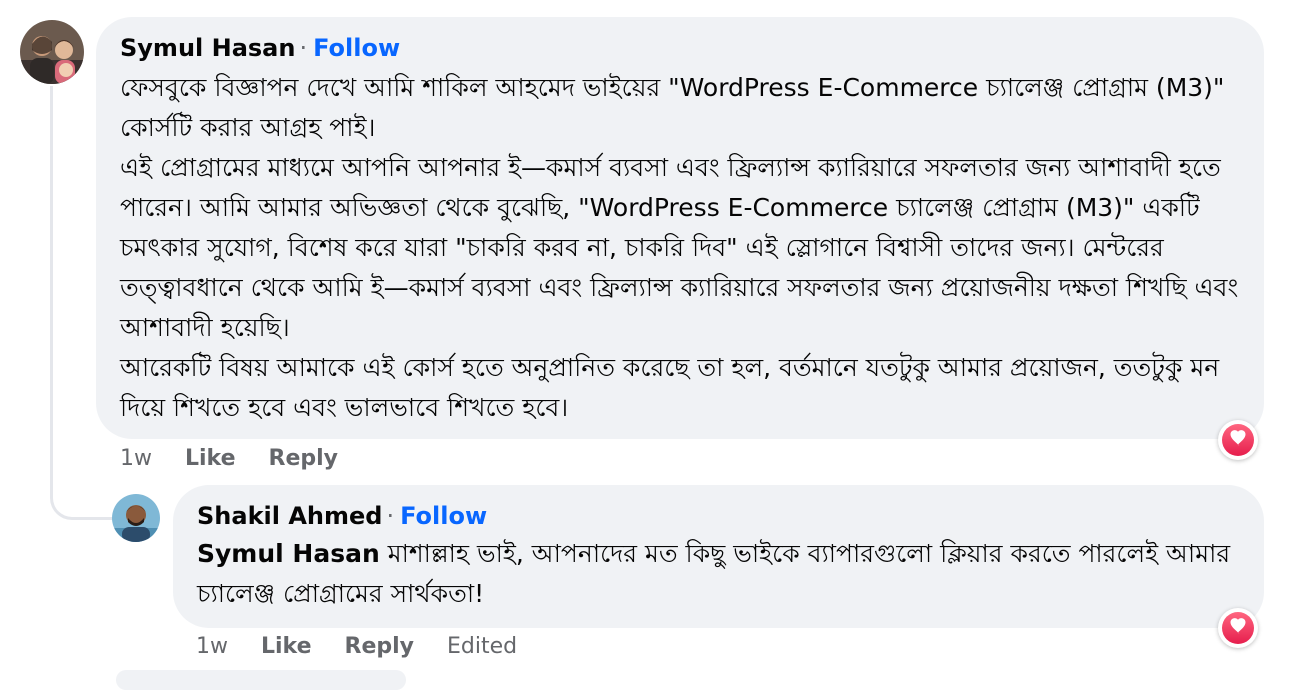 This screenshot has width=1292, height=690. Describe the element at coordinates (136, 518) in the screenshot. I see `avatar-shakil-ahmed` at that location.